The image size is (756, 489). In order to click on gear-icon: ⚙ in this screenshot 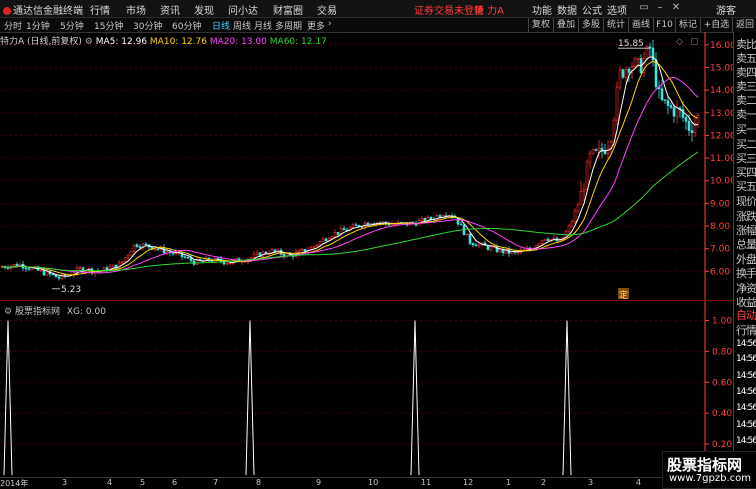, I will do `click(8, 312)`.